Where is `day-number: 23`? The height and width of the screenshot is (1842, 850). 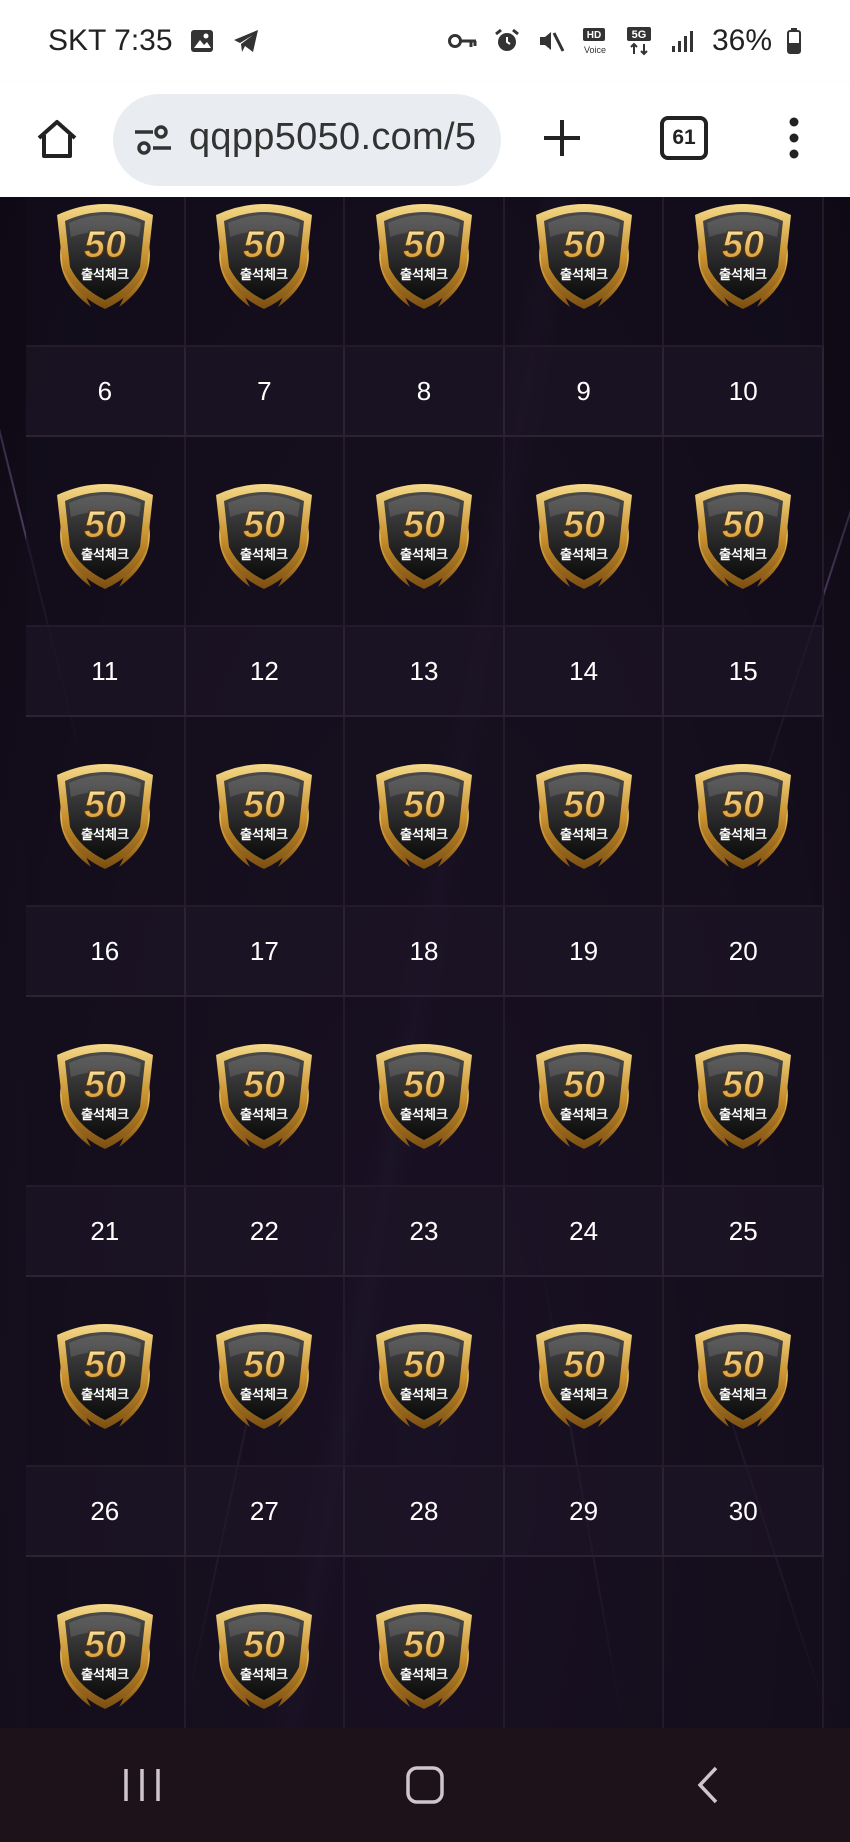 day-number: 23 is located at coordinates (425, 1232).